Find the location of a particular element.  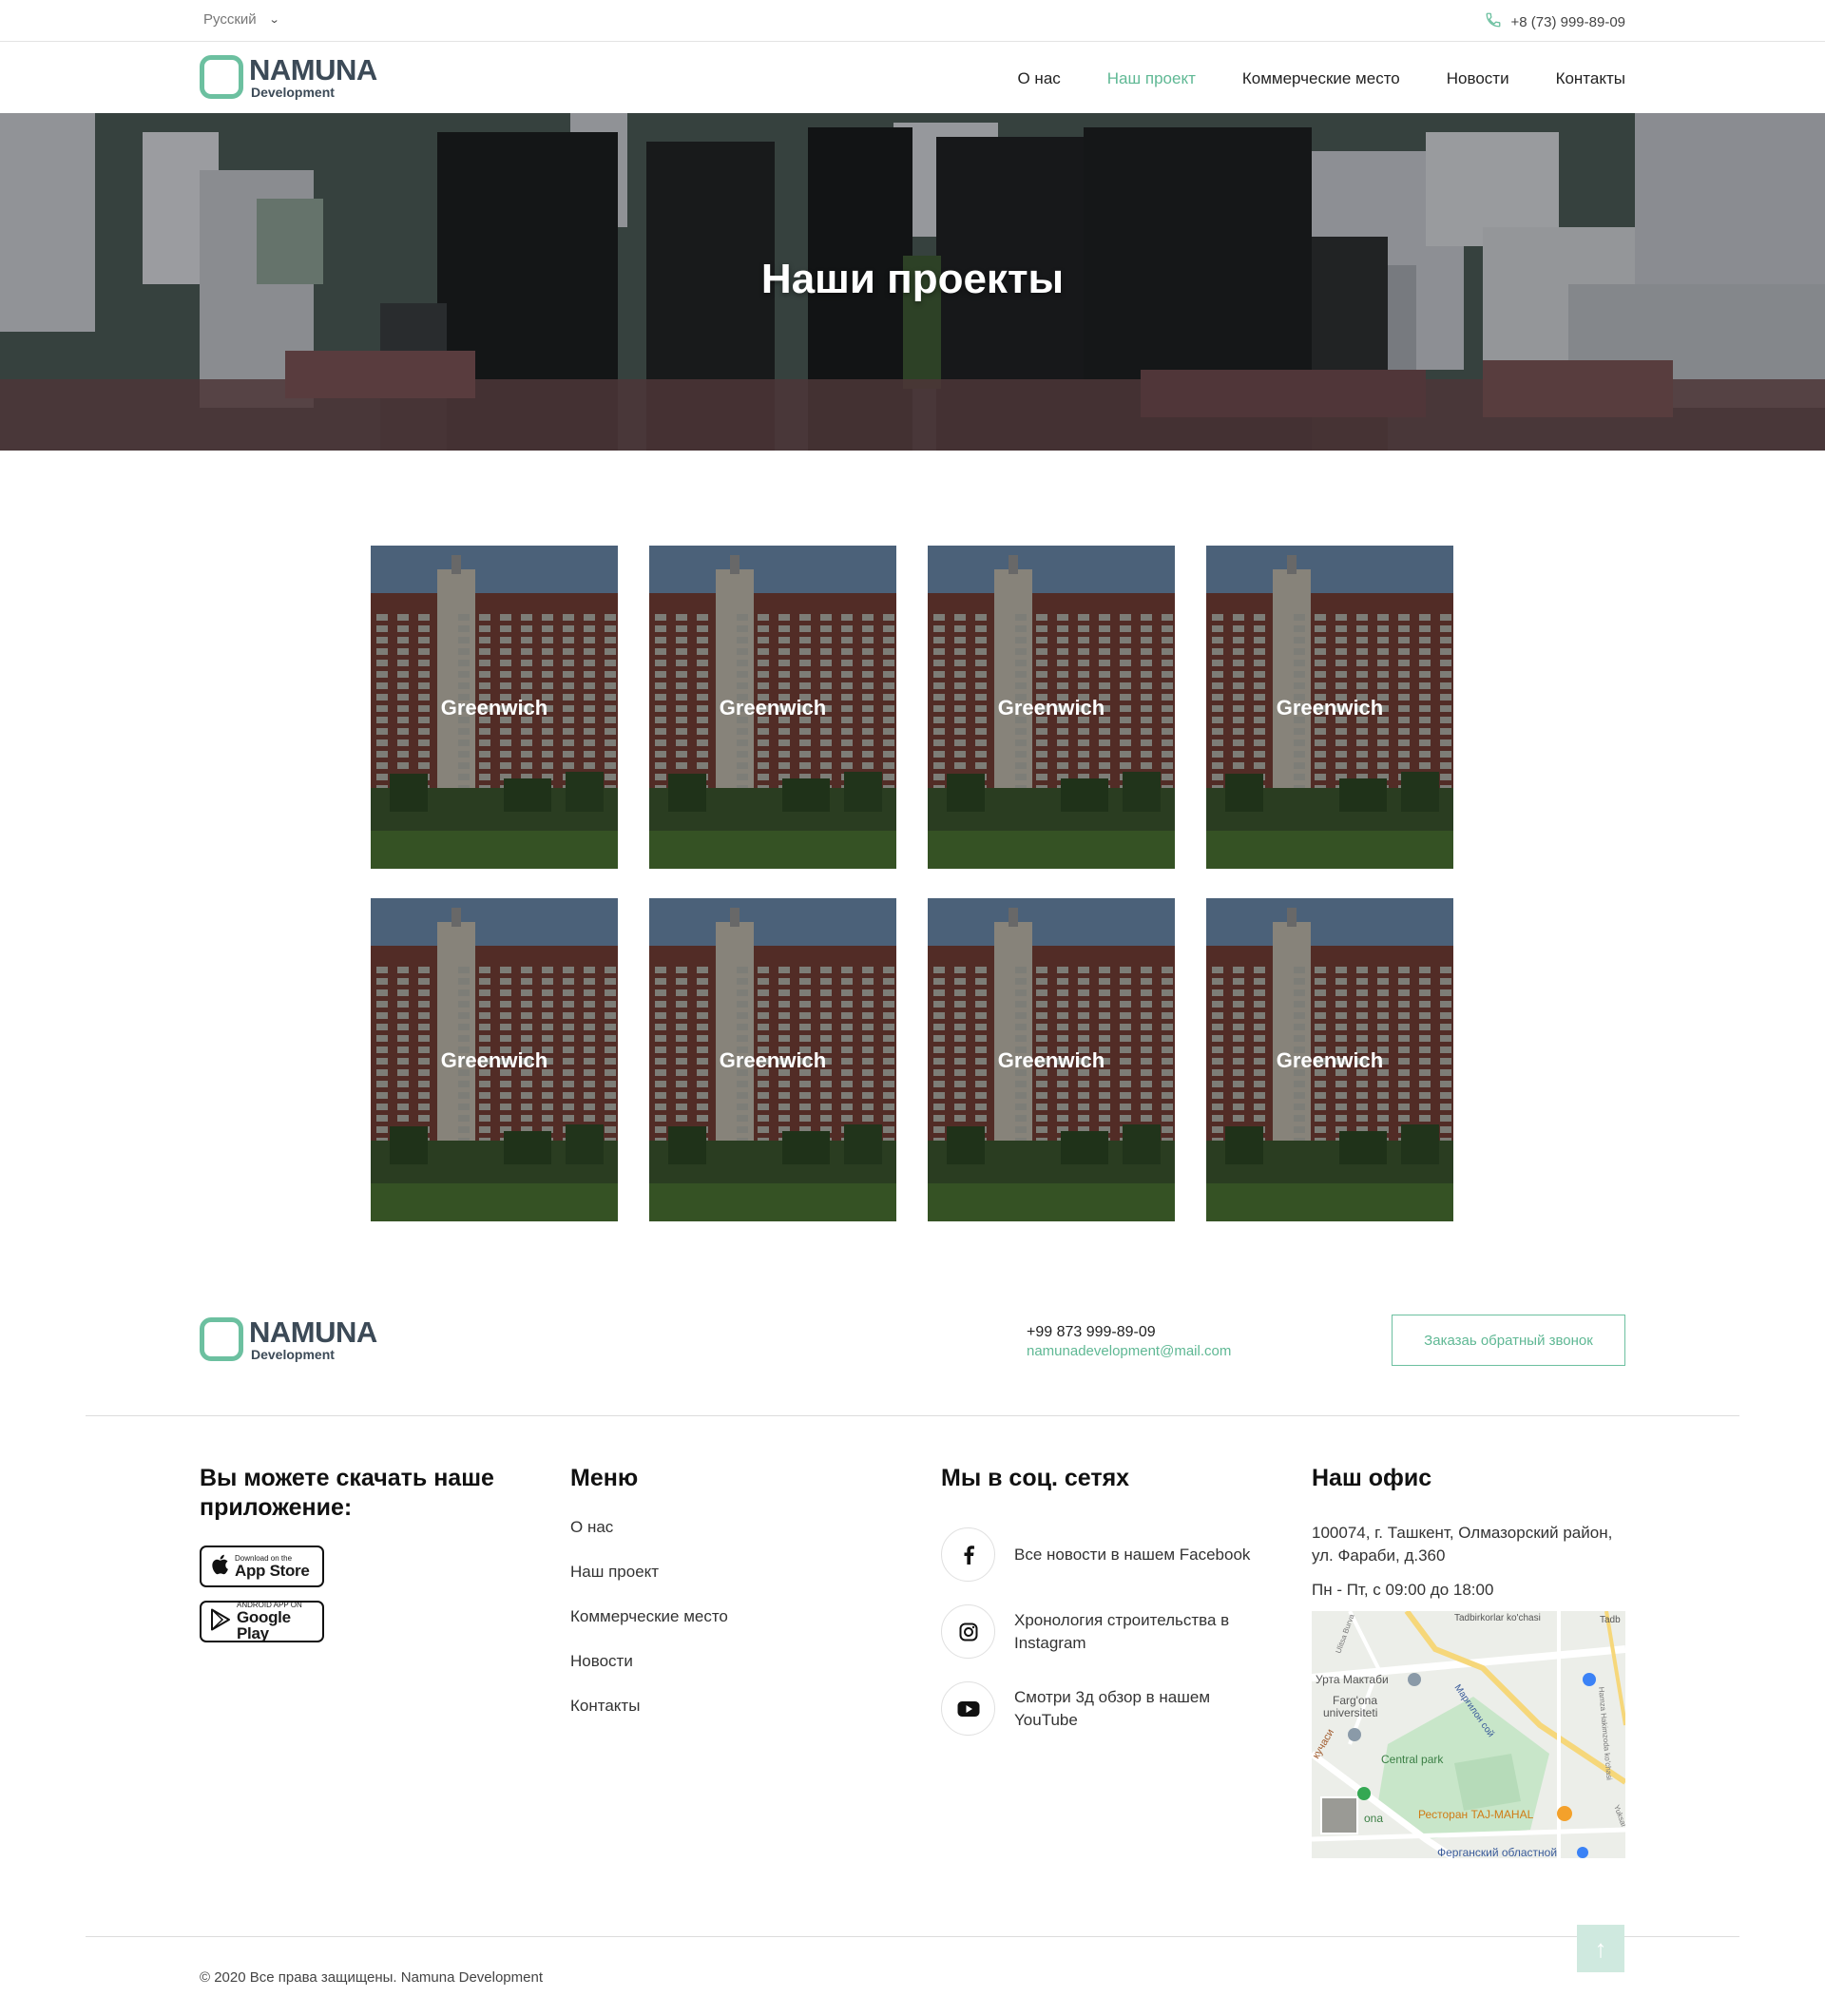

app-heading: Вы можете скачать наше приложение: is located at coordinates (347, 1493).